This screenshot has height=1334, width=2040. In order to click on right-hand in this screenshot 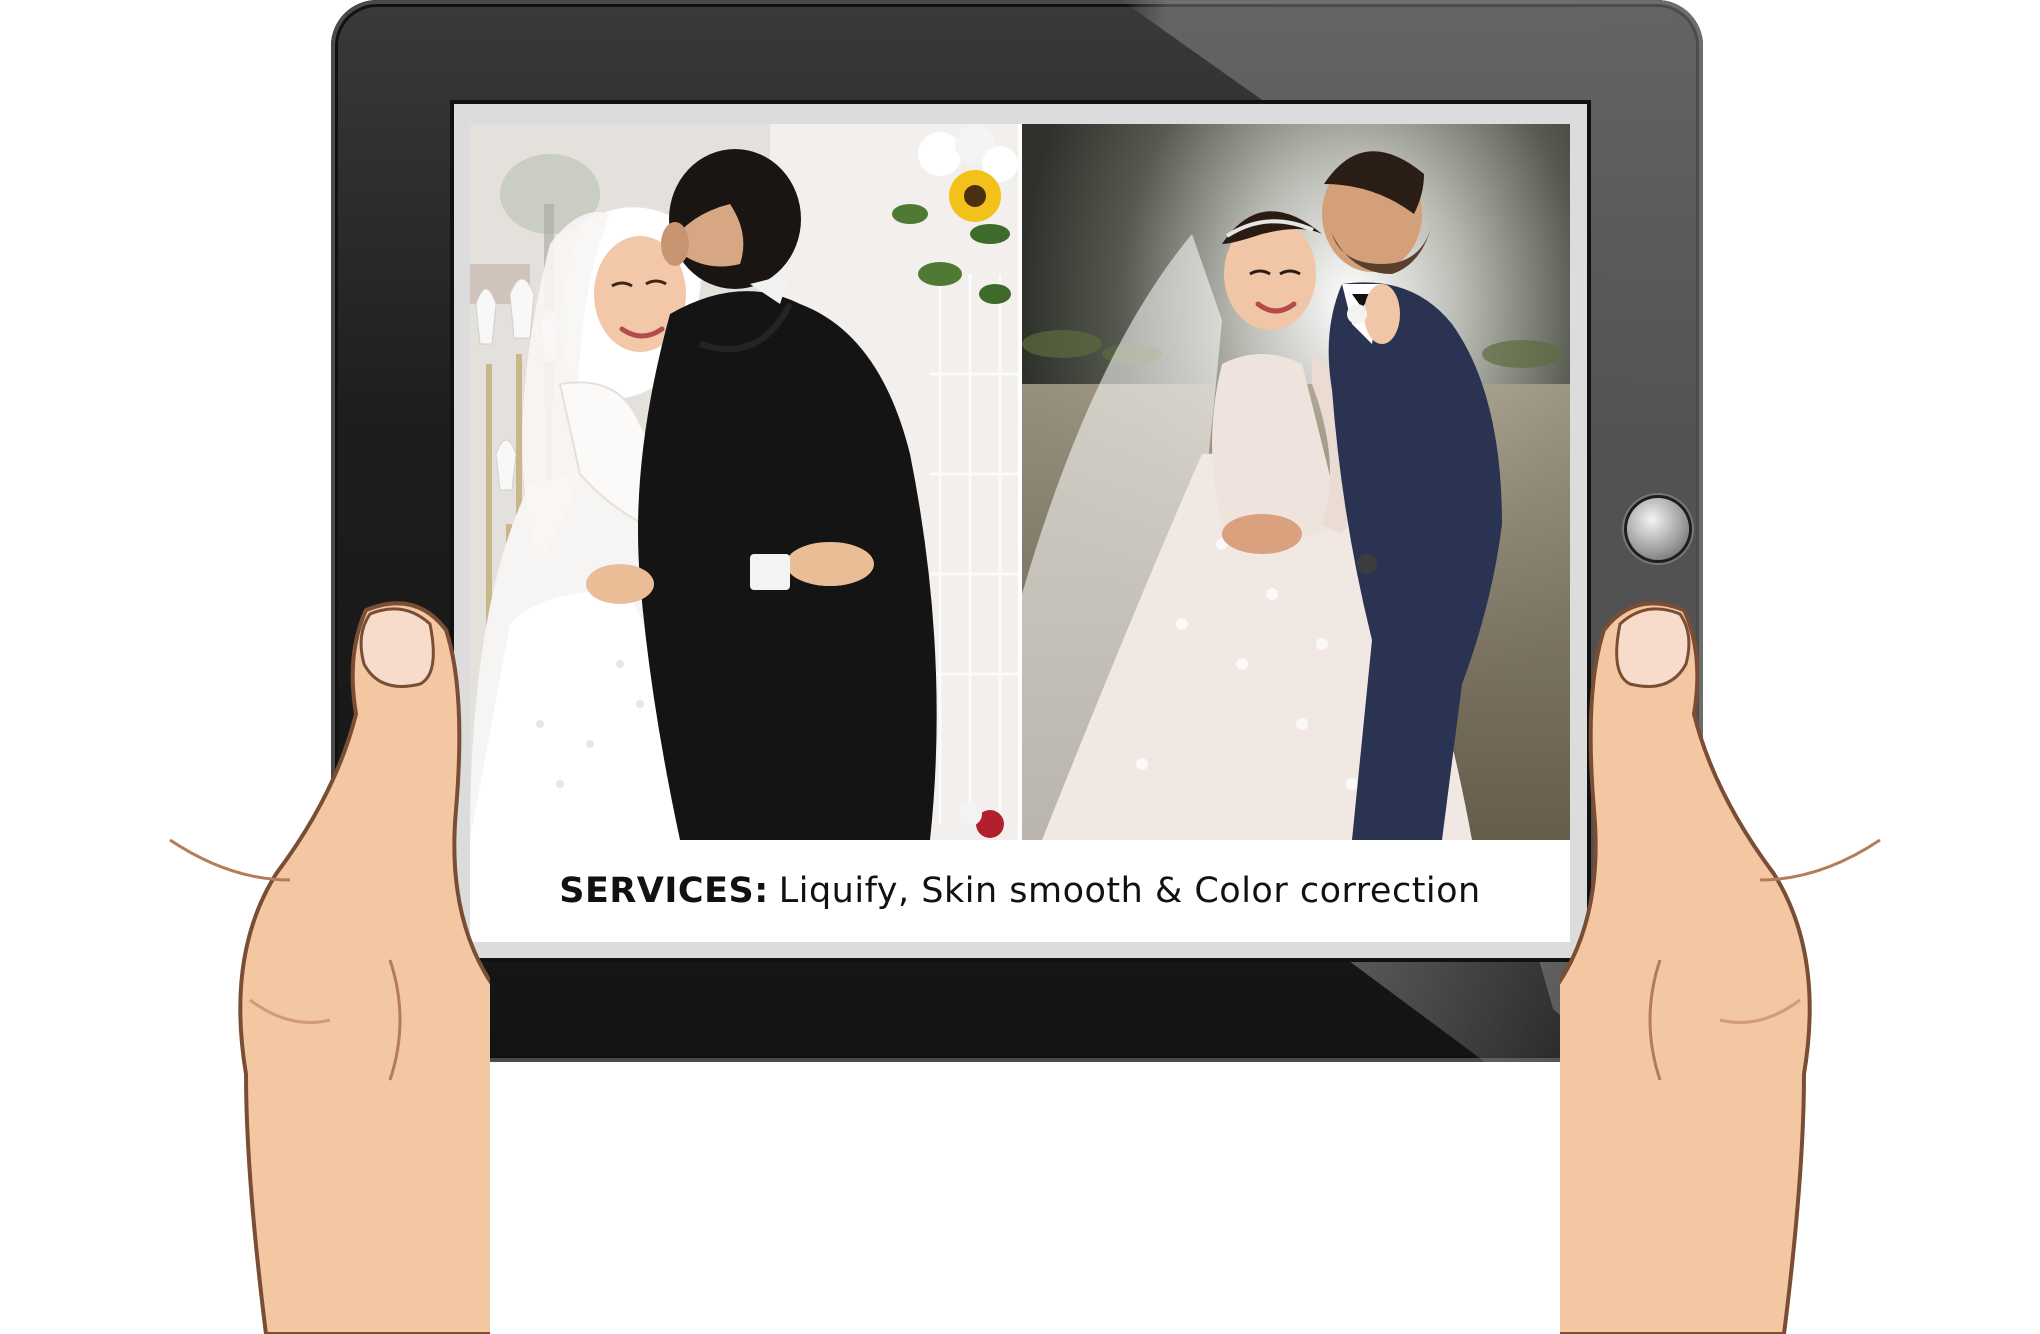, I will do `click(1720, 967)`.